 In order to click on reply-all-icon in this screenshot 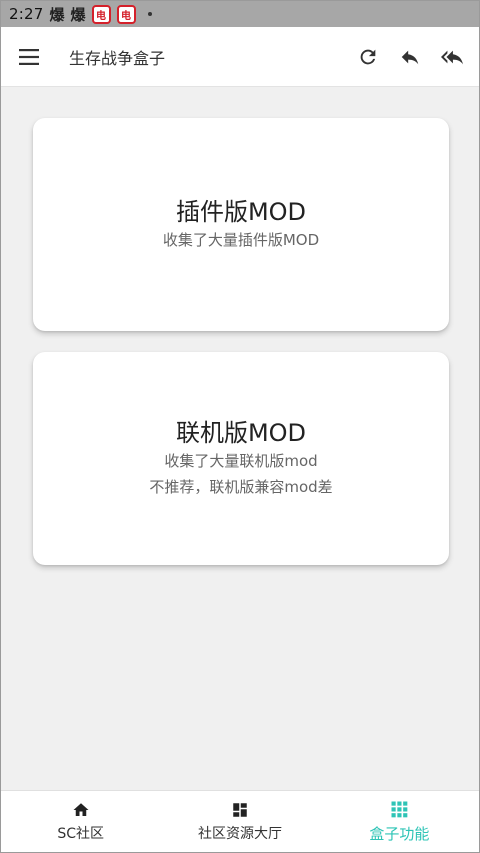, I will do `click(452, 57)`.